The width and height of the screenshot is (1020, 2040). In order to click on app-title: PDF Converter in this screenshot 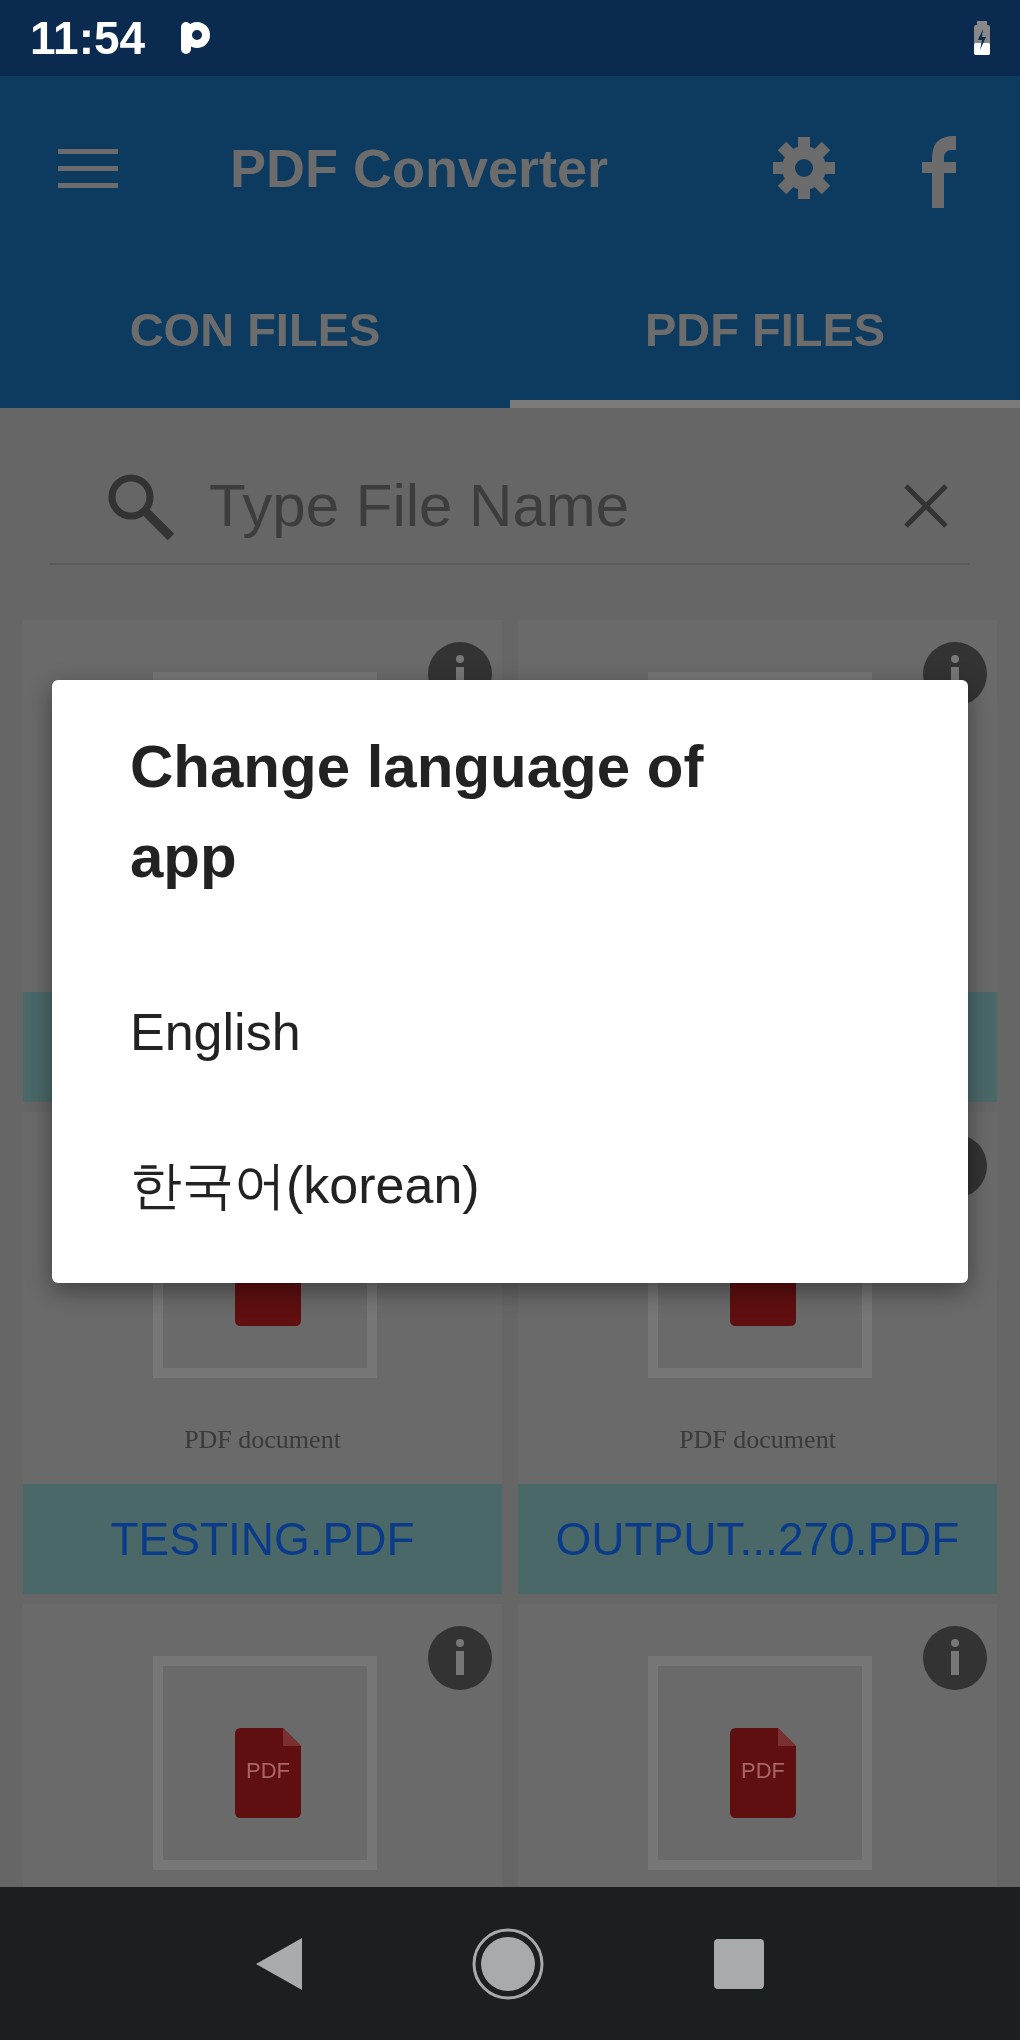, I will do `click(419, 168)`.